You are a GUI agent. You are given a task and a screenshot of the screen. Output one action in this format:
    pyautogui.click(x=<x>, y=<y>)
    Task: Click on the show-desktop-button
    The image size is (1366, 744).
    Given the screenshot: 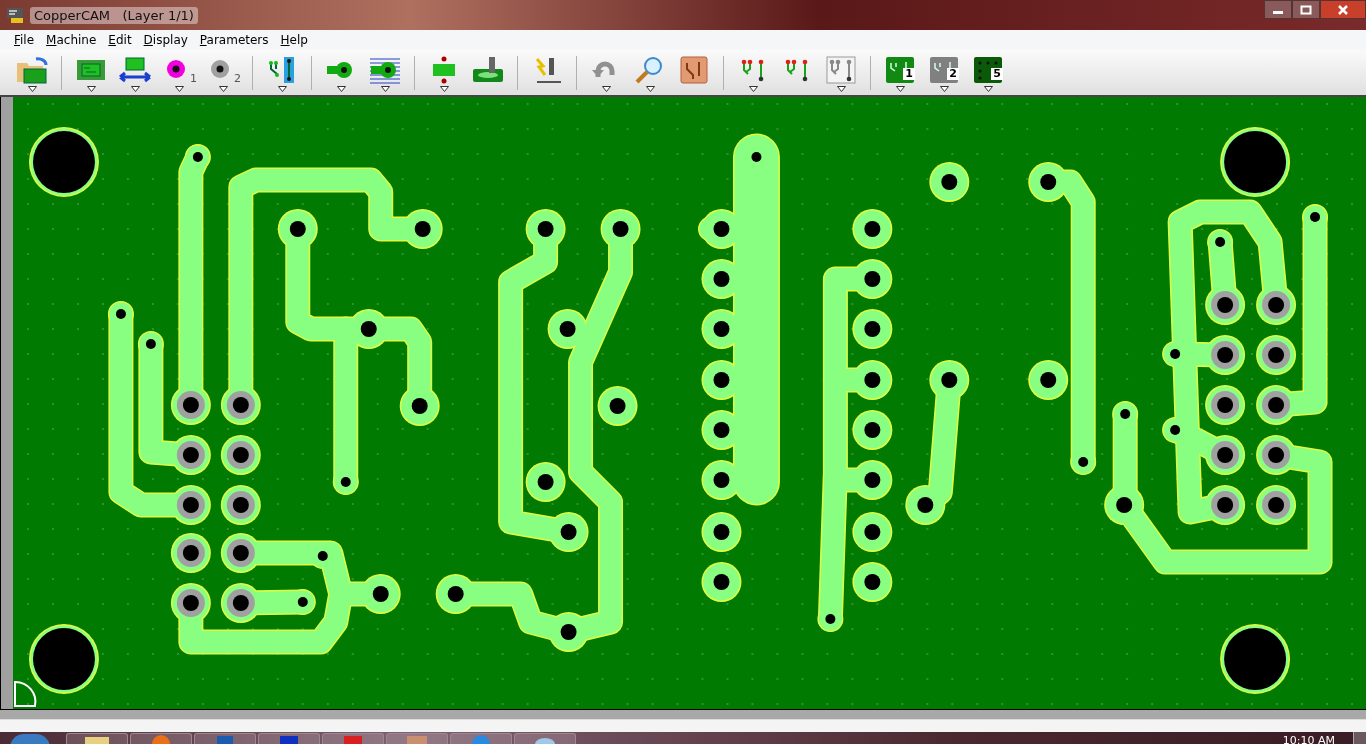 What is the action you would take?
    pyautogui.click(x=1359, y=738)
    